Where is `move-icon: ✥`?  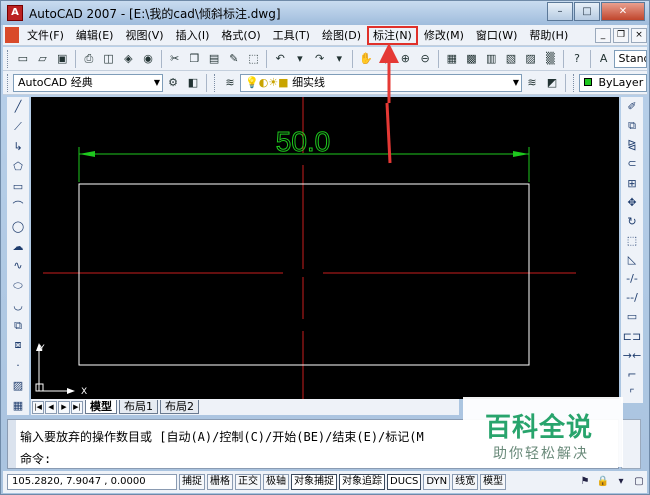 move-icon: ✥ is located at coordinates (632, 202).